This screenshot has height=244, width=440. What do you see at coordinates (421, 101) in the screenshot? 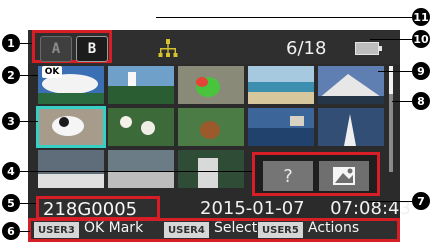
I see `callout-8: 8` at bounding box center [421, 101].